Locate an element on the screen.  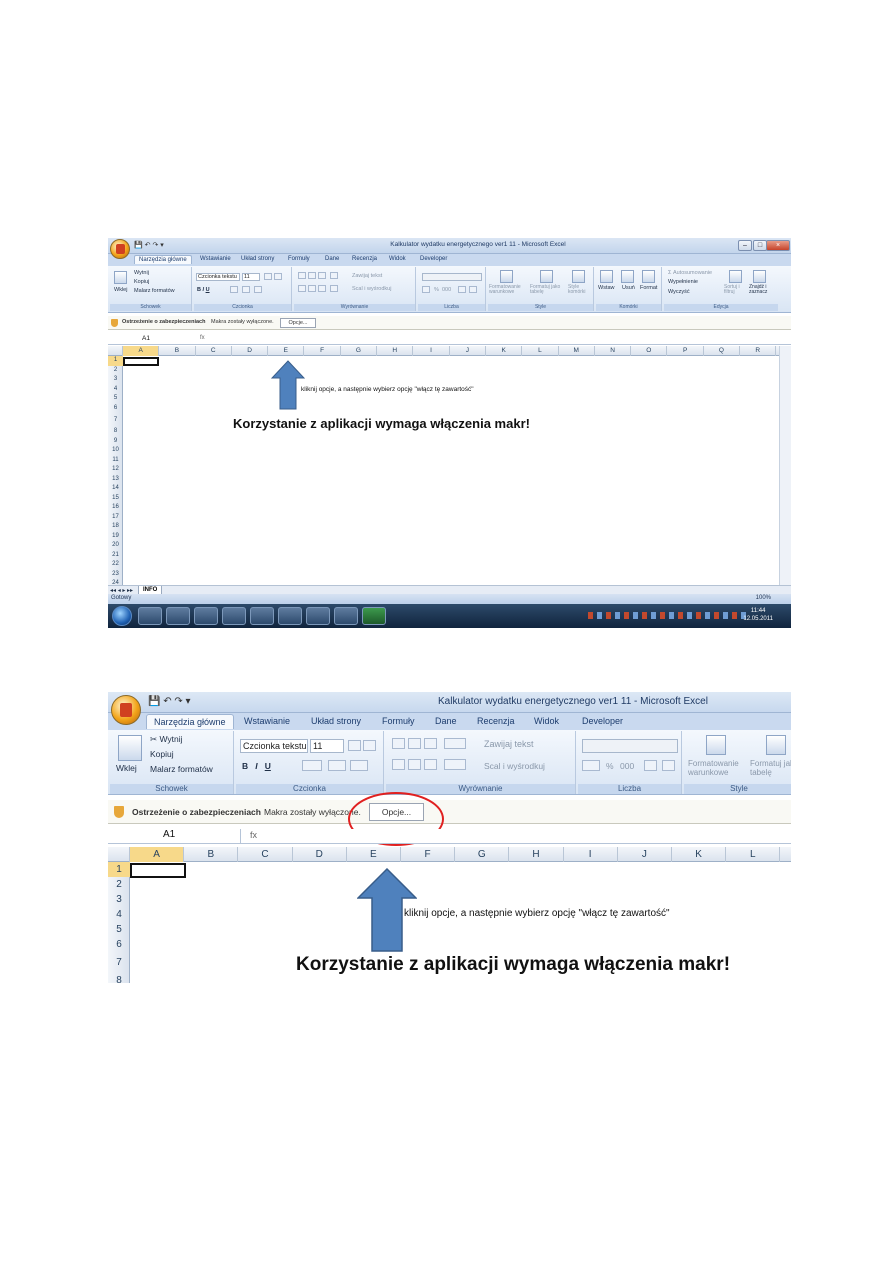
row-header: 18 is located at coordinates (115, 527).